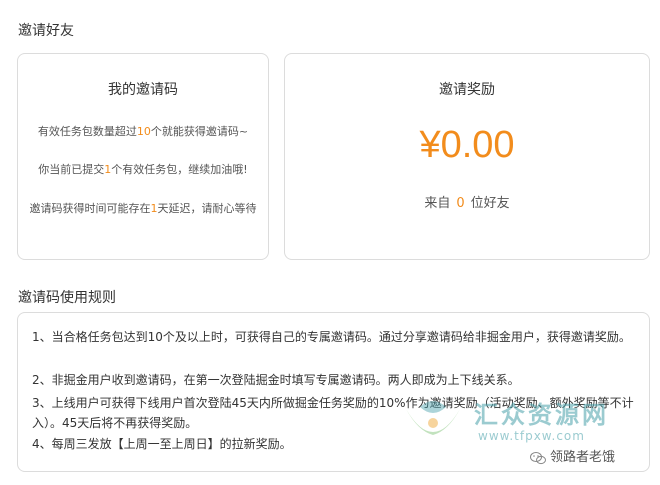 The height and width of the screenshot is (485, 660). What do you see at coordinates (87, 131) in the screenshot?
I see `code-requirement-prefix: 有效任务包数量超过` at bounding box center [87, 131].